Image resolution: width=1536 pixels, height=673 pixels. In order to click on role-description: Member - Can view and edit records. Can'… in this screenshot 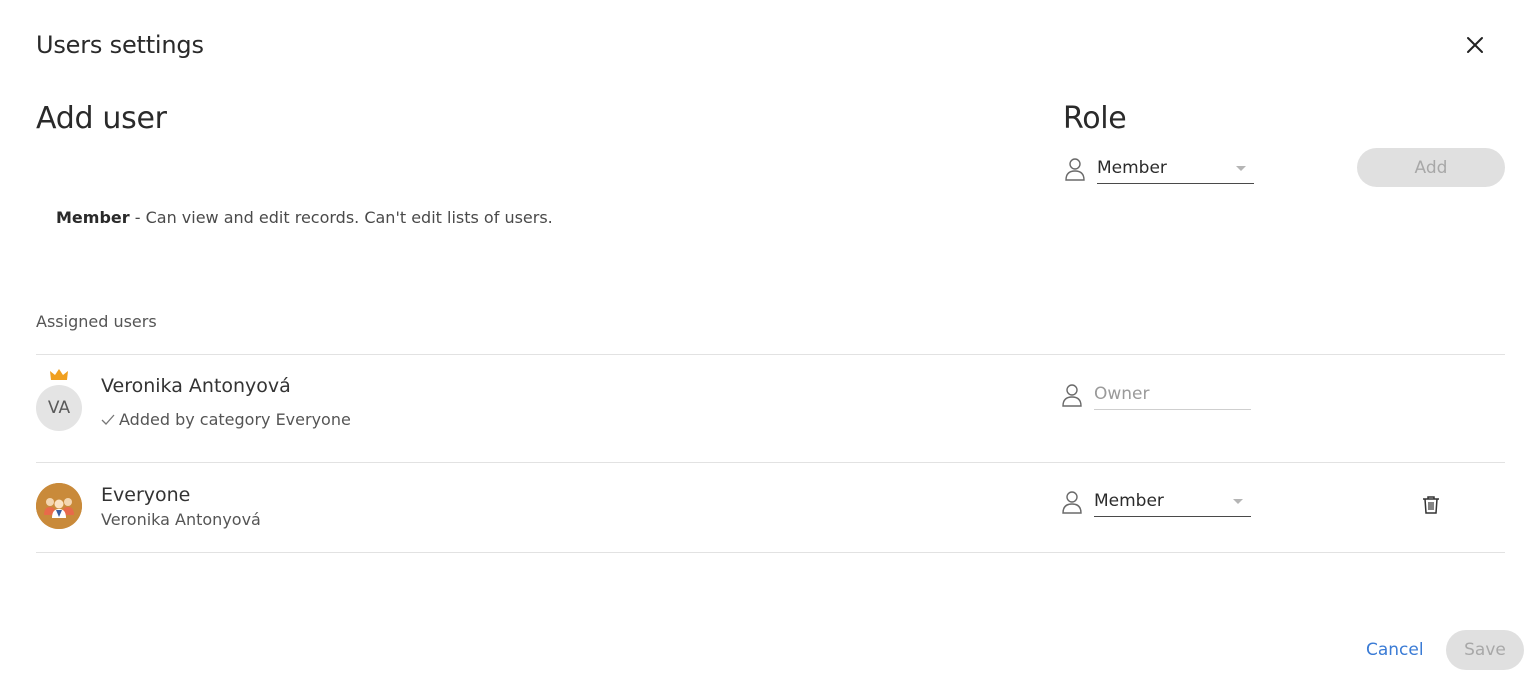, I will do `click(304, 217)`.